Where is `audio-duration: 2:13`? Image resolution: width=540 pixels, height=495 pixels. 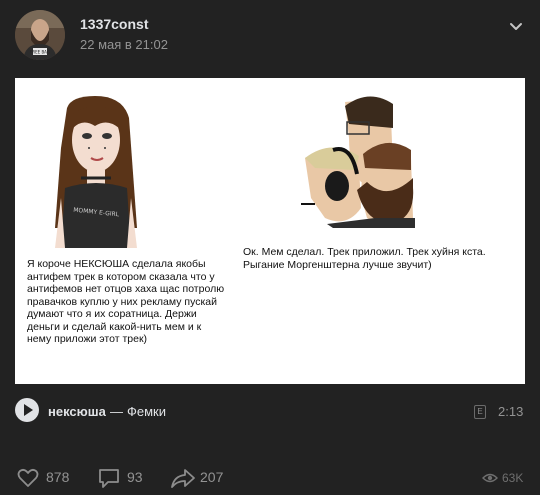 audio-duration: 2:13 is located at coordinates (511, 411).